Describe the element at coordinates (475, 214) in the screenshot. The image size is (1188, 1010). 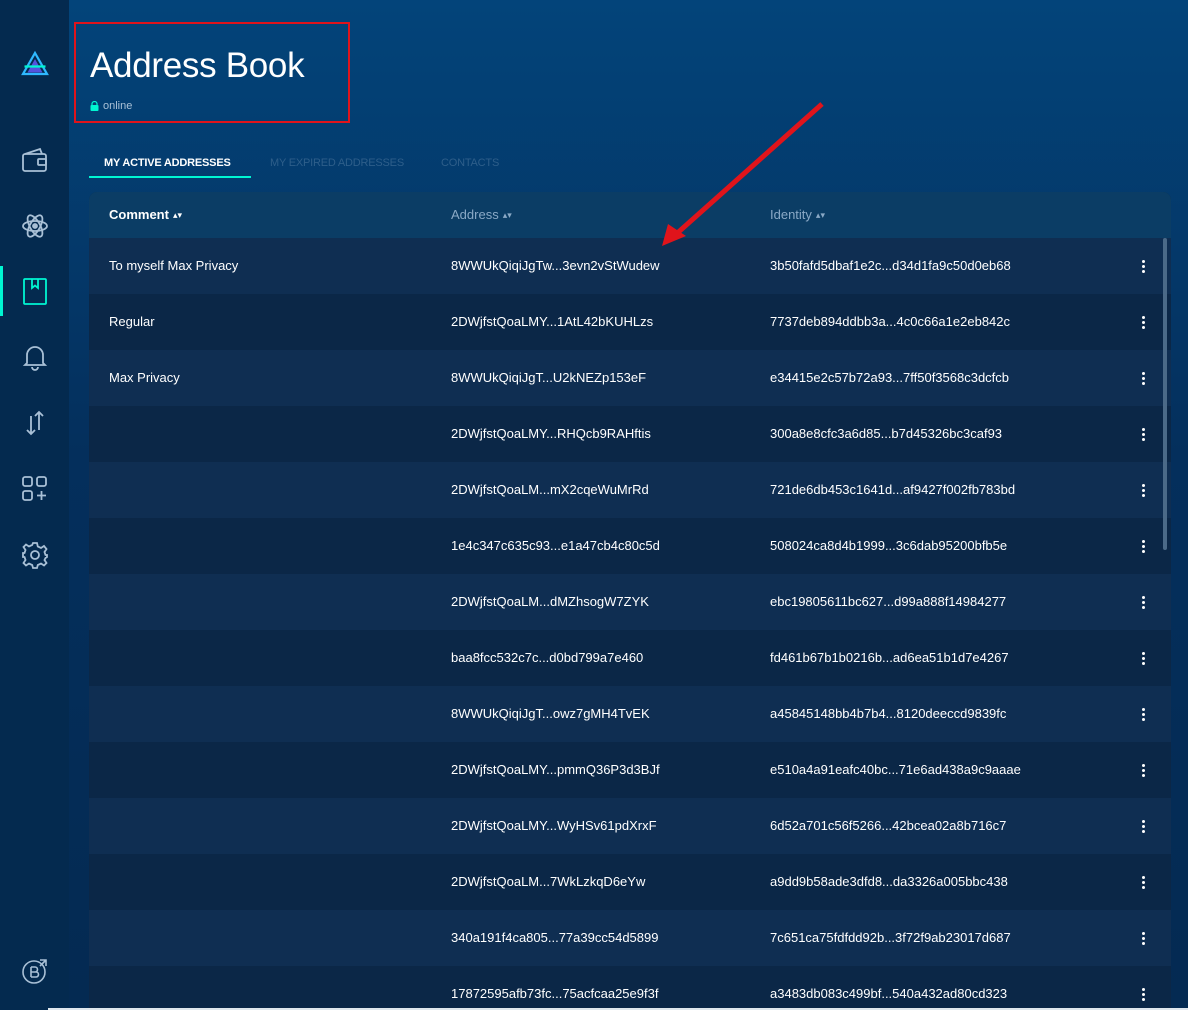
I see `column-header-label: Address` at that location.